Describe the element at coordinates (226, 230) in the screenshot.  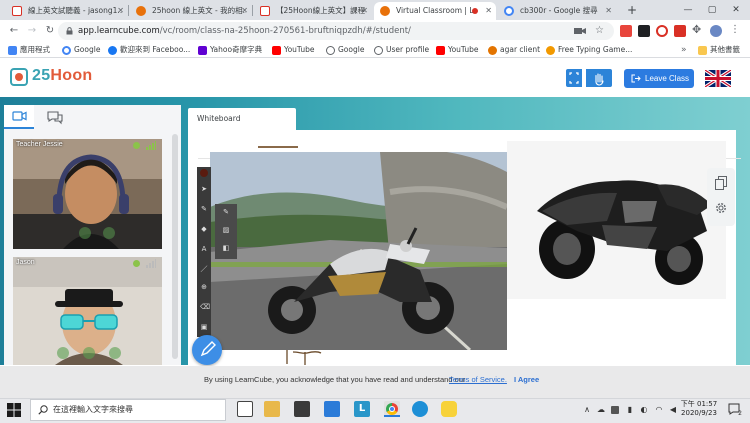
I see `highlighter-icon: ▨` at that location.